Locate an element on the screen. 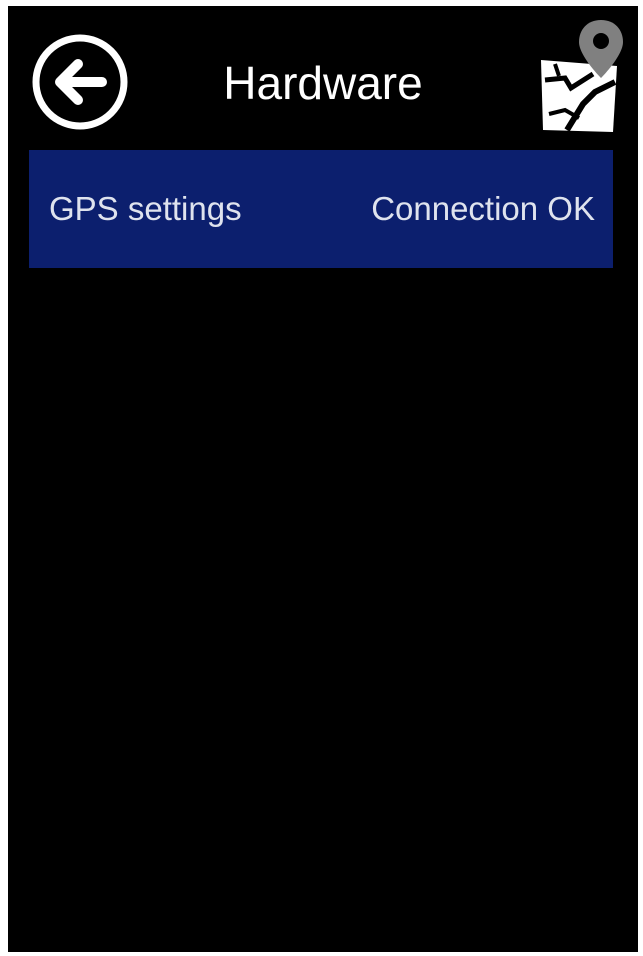 This screenshot has width=643, height=956. back-button is located at coordinates (80, 82).